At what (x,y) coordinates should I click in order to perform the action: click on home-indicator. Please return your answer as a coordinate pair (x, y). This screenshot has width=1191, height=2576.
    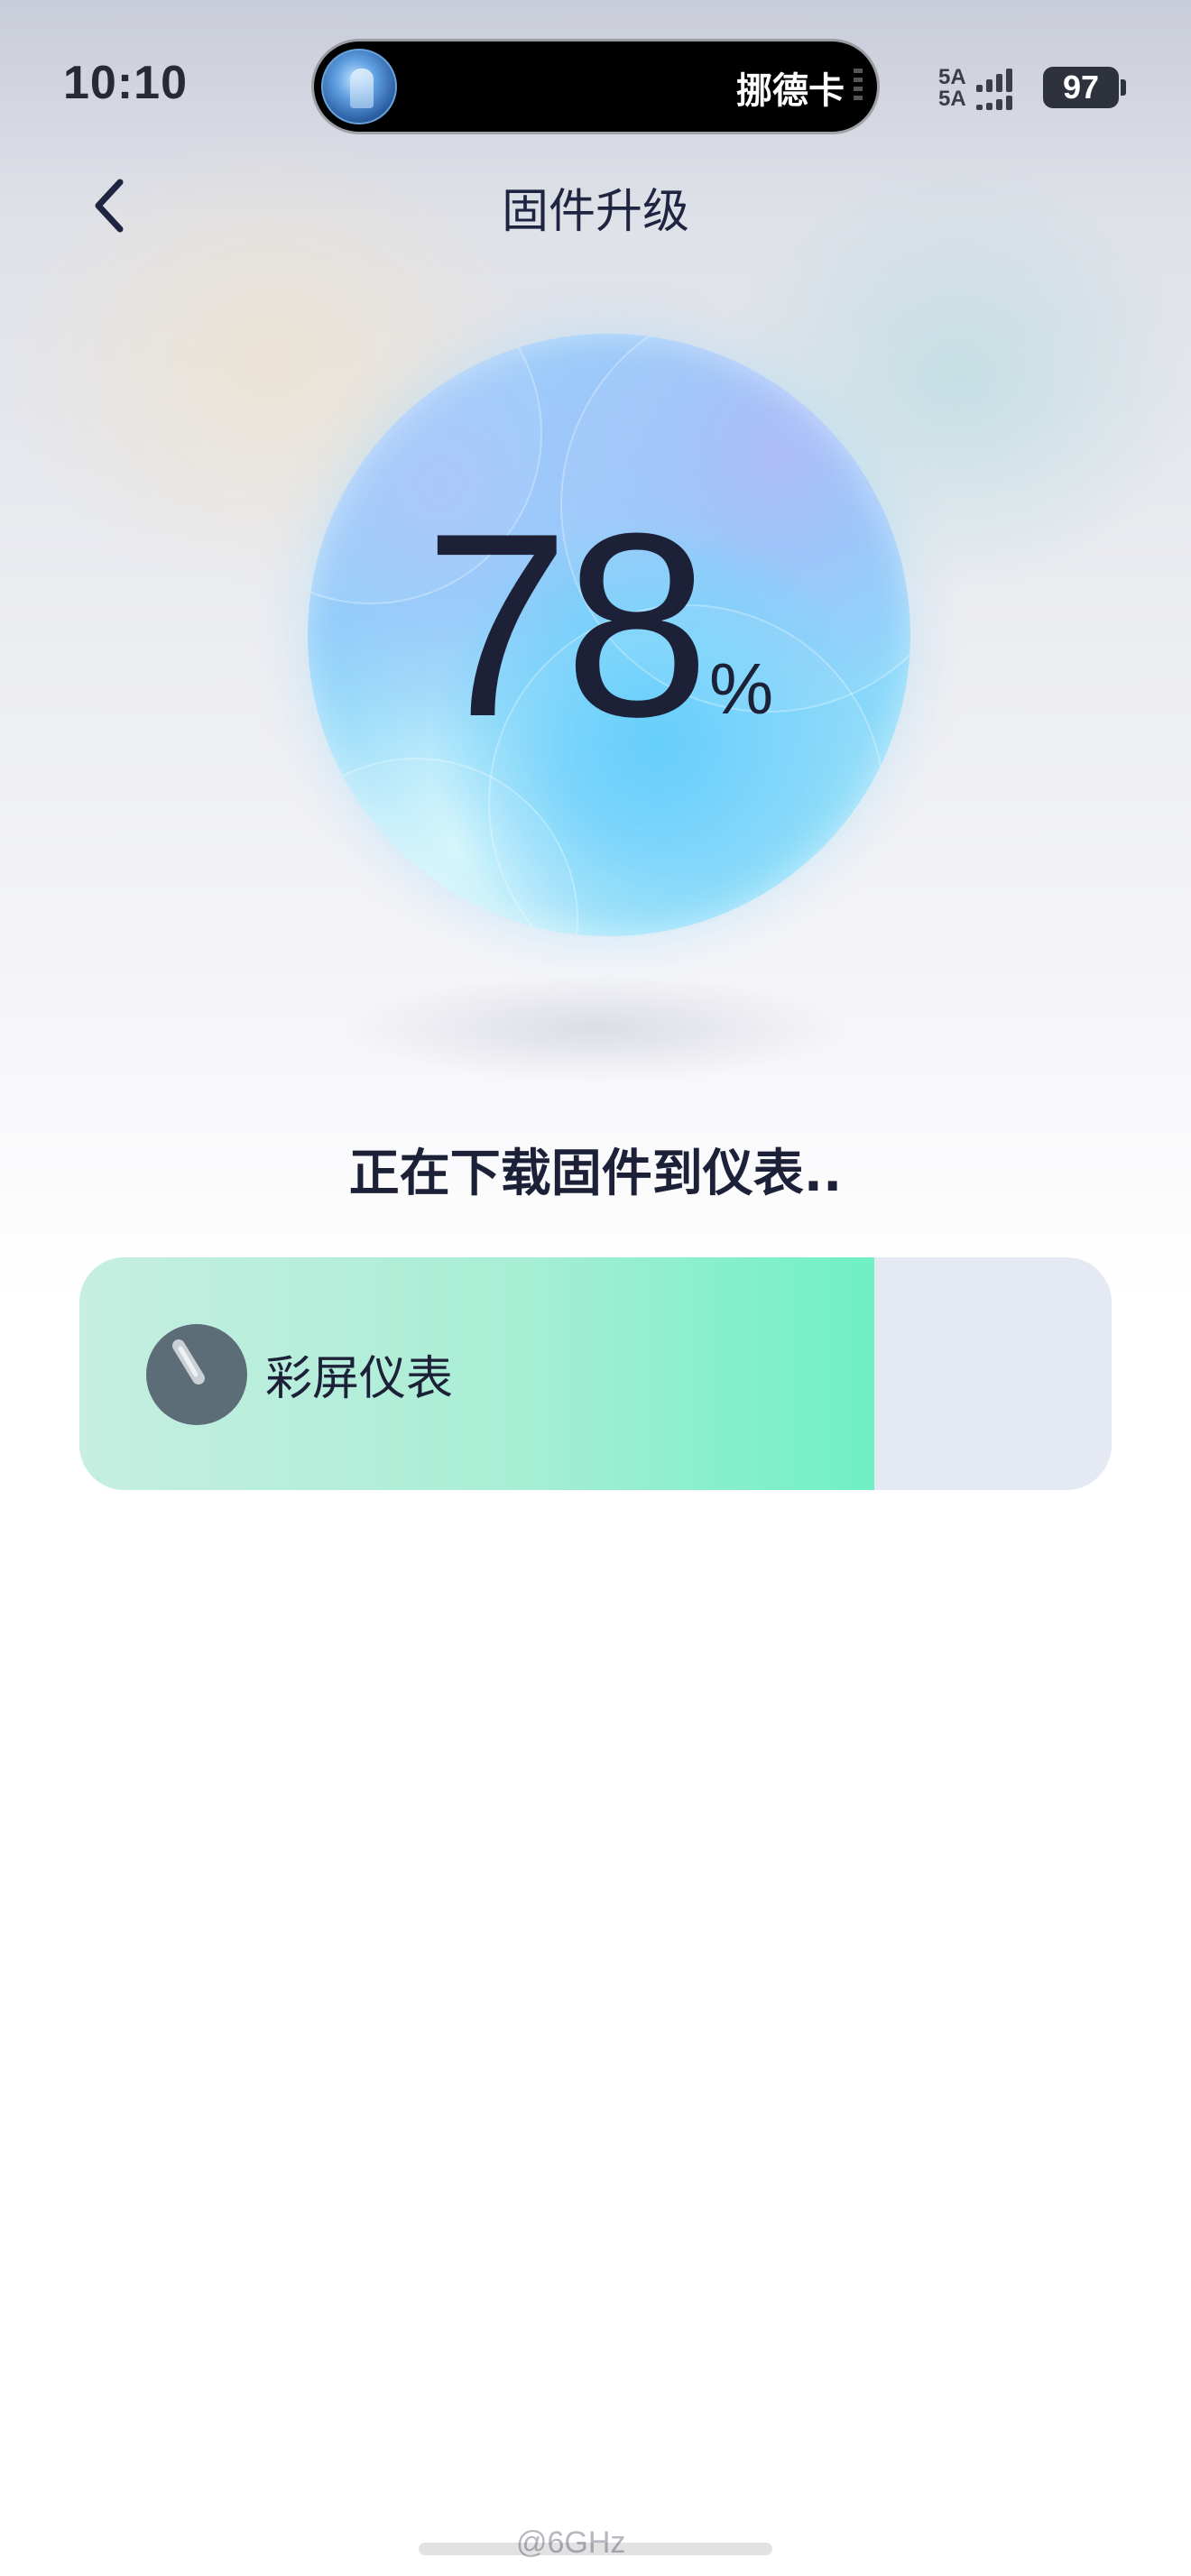
    Looking at the image, I should click on (595, 2549).